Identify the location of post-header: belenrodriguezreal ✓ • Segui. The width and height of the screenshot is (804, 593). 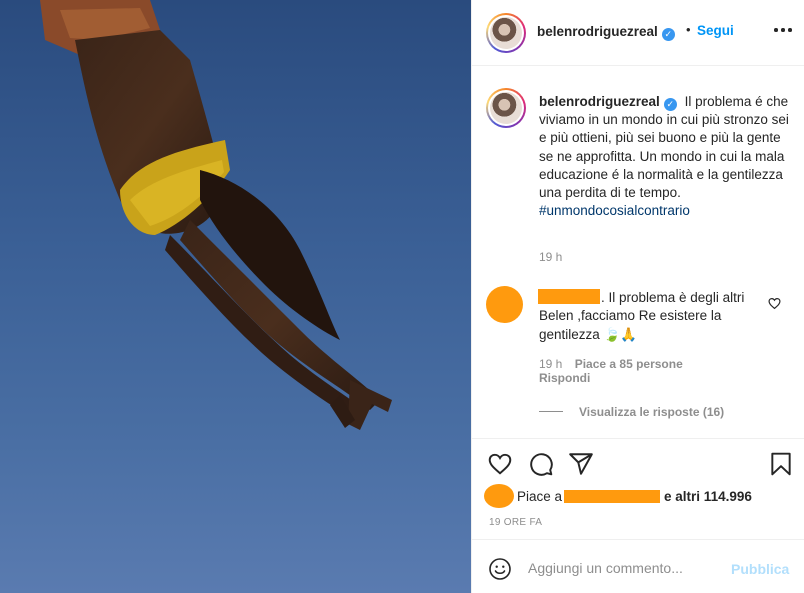
(638, 33).